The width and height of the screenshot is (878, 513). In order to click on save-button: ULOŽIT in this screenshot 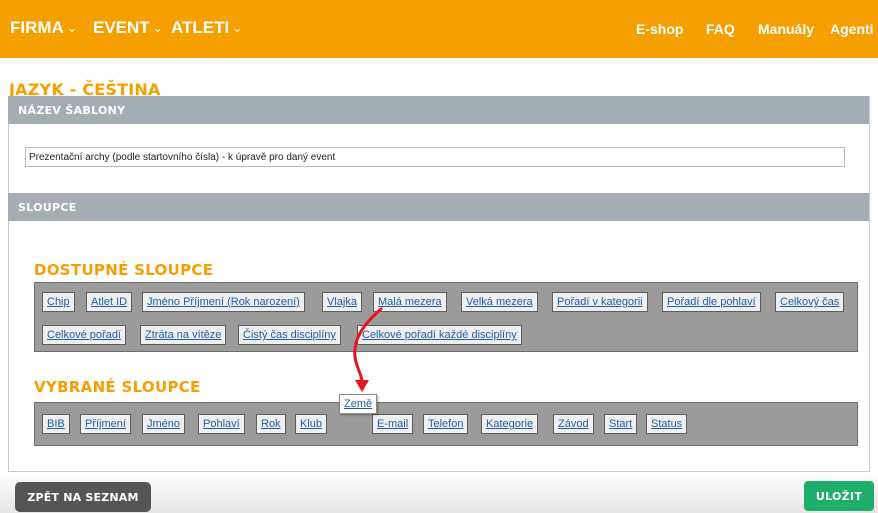, I will do `click(839, 496)`.